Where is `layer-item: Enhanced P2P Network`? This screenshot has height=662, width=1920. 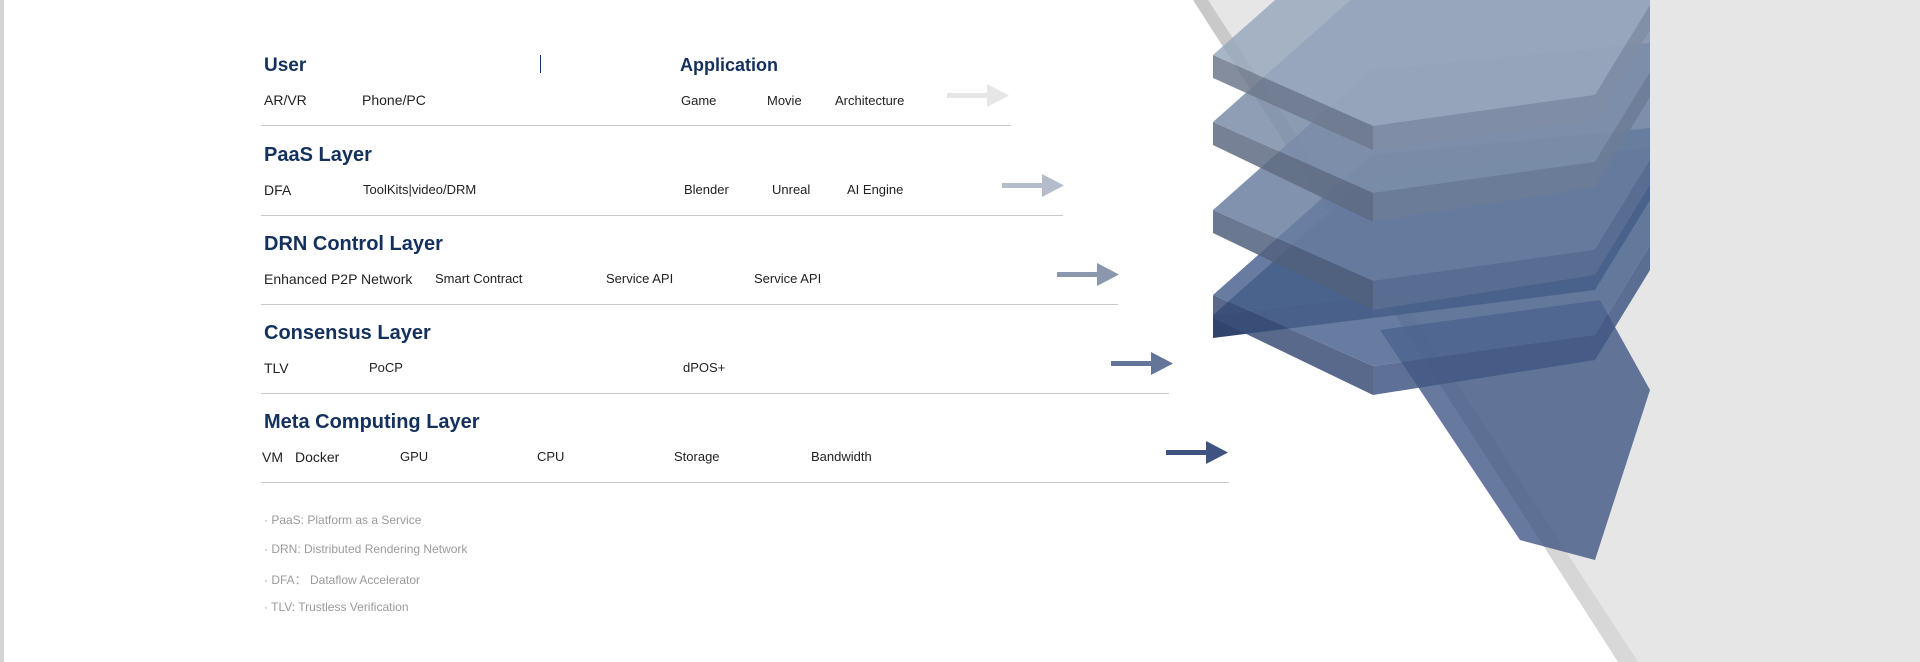 layer-item: Enhanced P2P Network is located at coordinates (338, 279).